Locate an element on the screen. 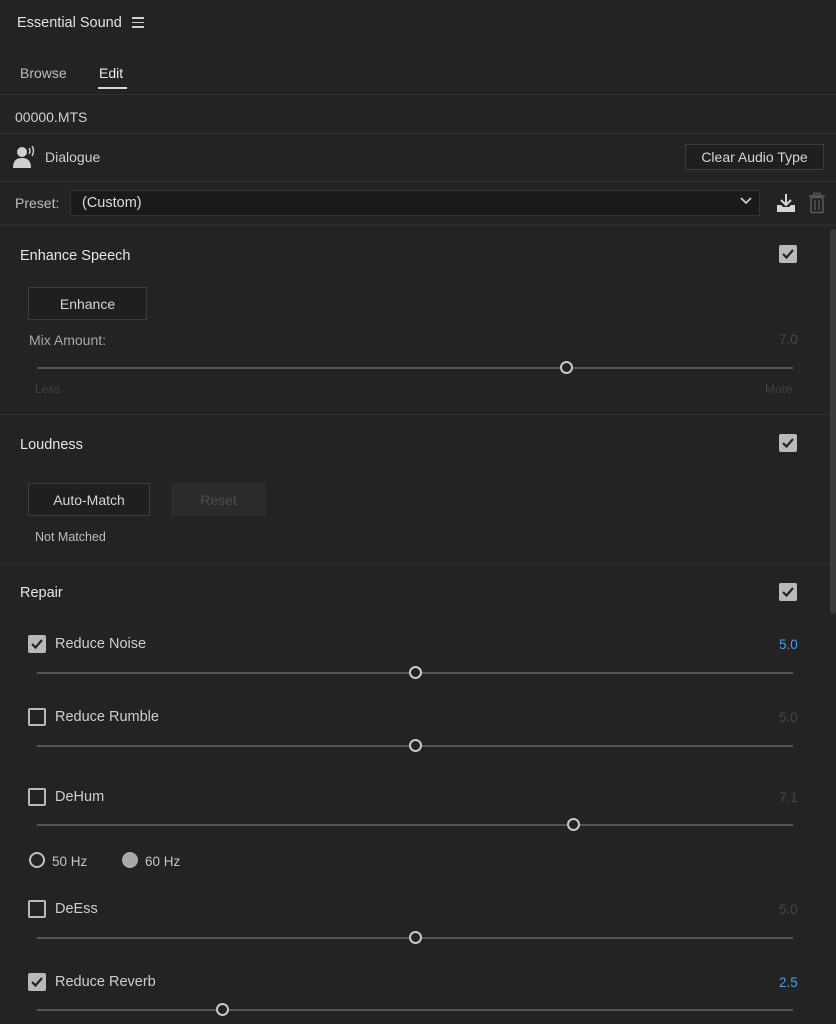 The width and height of the screenshot is (836, 1024). reduce-noise-checkbox is located at coordinates (37, 644).